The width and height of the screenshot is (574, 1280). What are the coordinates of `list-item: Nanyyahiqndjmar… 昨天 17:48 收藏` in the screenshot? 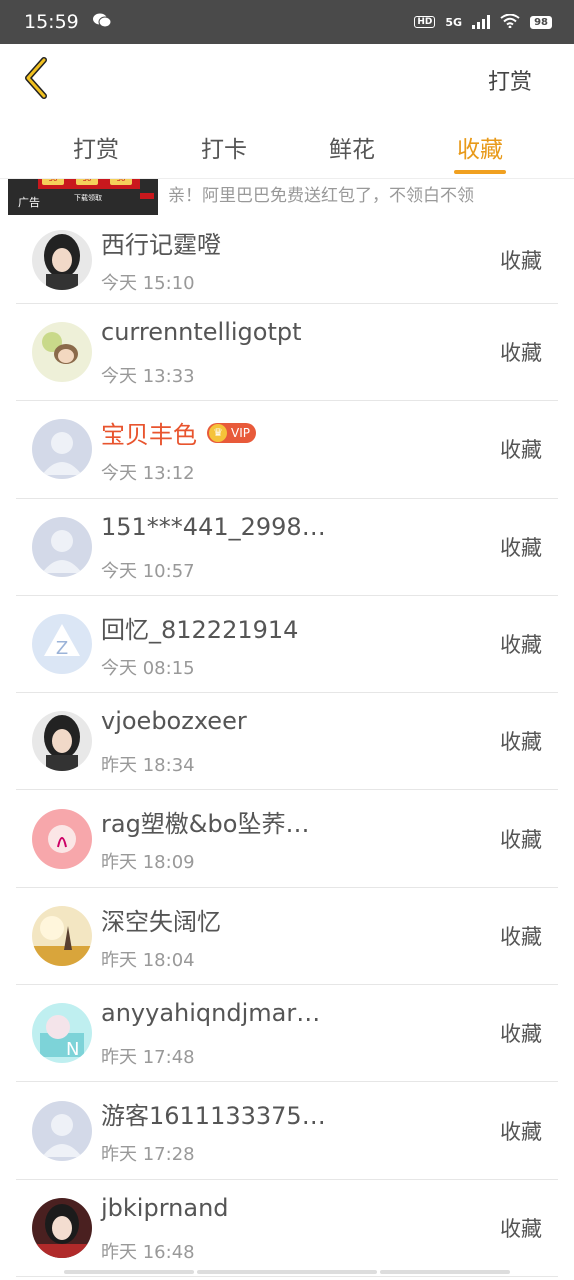 It's located at (287, 1034).